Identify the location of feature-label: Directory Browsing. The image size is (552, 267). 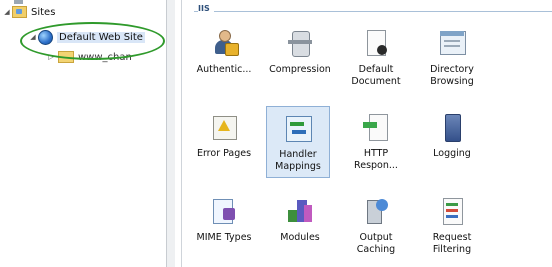
(452, 75).